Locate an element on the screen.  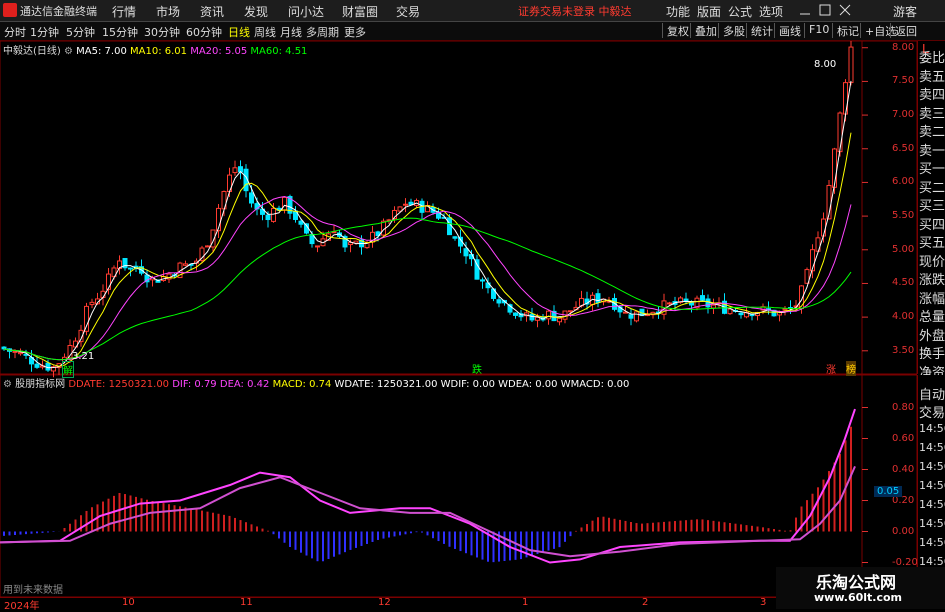
side-quote-item: 卖四 is located at coordinates (932, 93).